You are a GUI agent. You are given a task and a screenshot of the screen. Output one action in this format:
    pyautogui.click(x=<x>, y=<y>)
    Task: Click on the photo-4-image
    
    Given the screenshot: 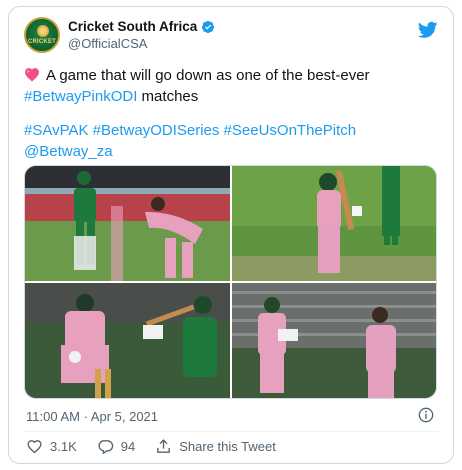 What is the action you would take?
    pyautogui.click(x=334, y=340)
    